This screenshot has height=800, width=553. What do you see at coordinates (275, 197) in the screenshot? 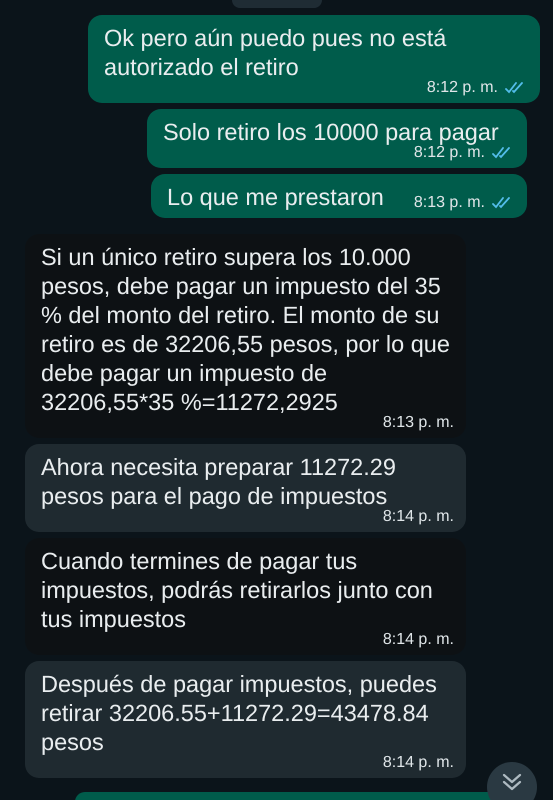
I see `message-text: Lo que me prestaron` at bounding box center [275, 197].